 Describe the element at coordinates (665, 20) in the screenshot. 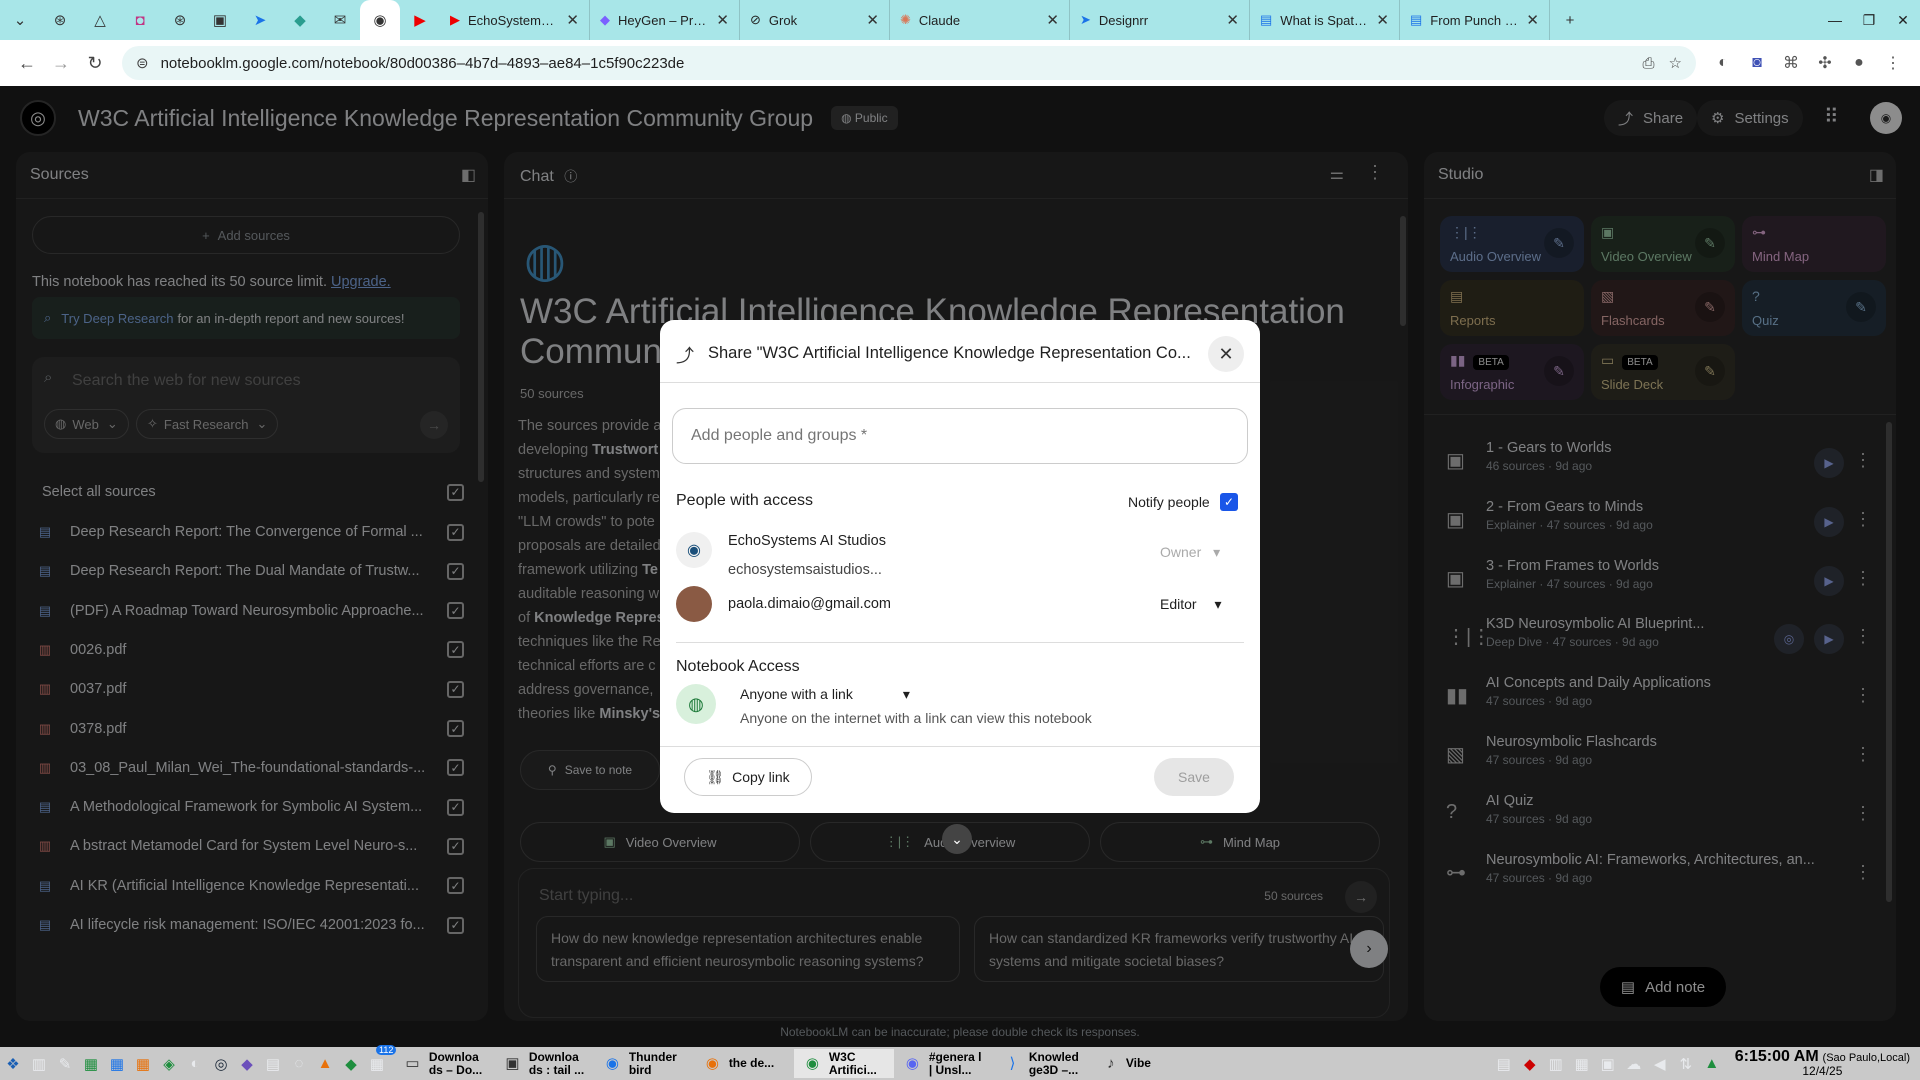

I see `browser-tab: ◆ HeyGen – Project✕` at that location.